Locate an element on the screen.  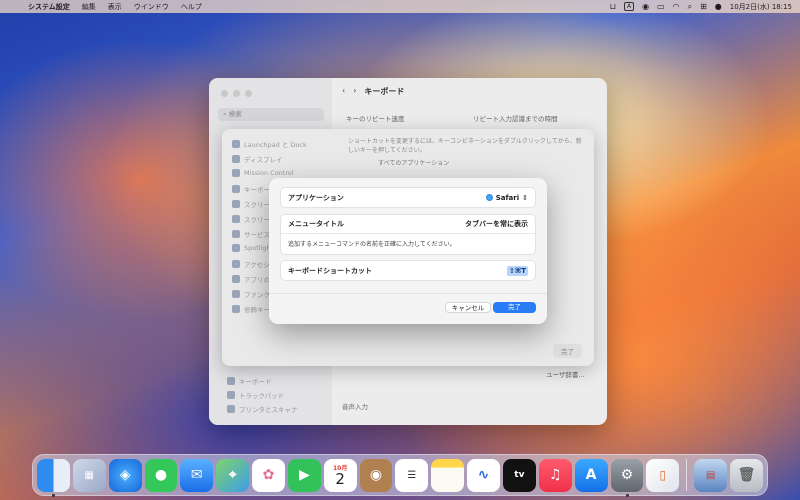
repeat-delay-label: リピート入力認識までの時間 is located at coordinates (515, 119).